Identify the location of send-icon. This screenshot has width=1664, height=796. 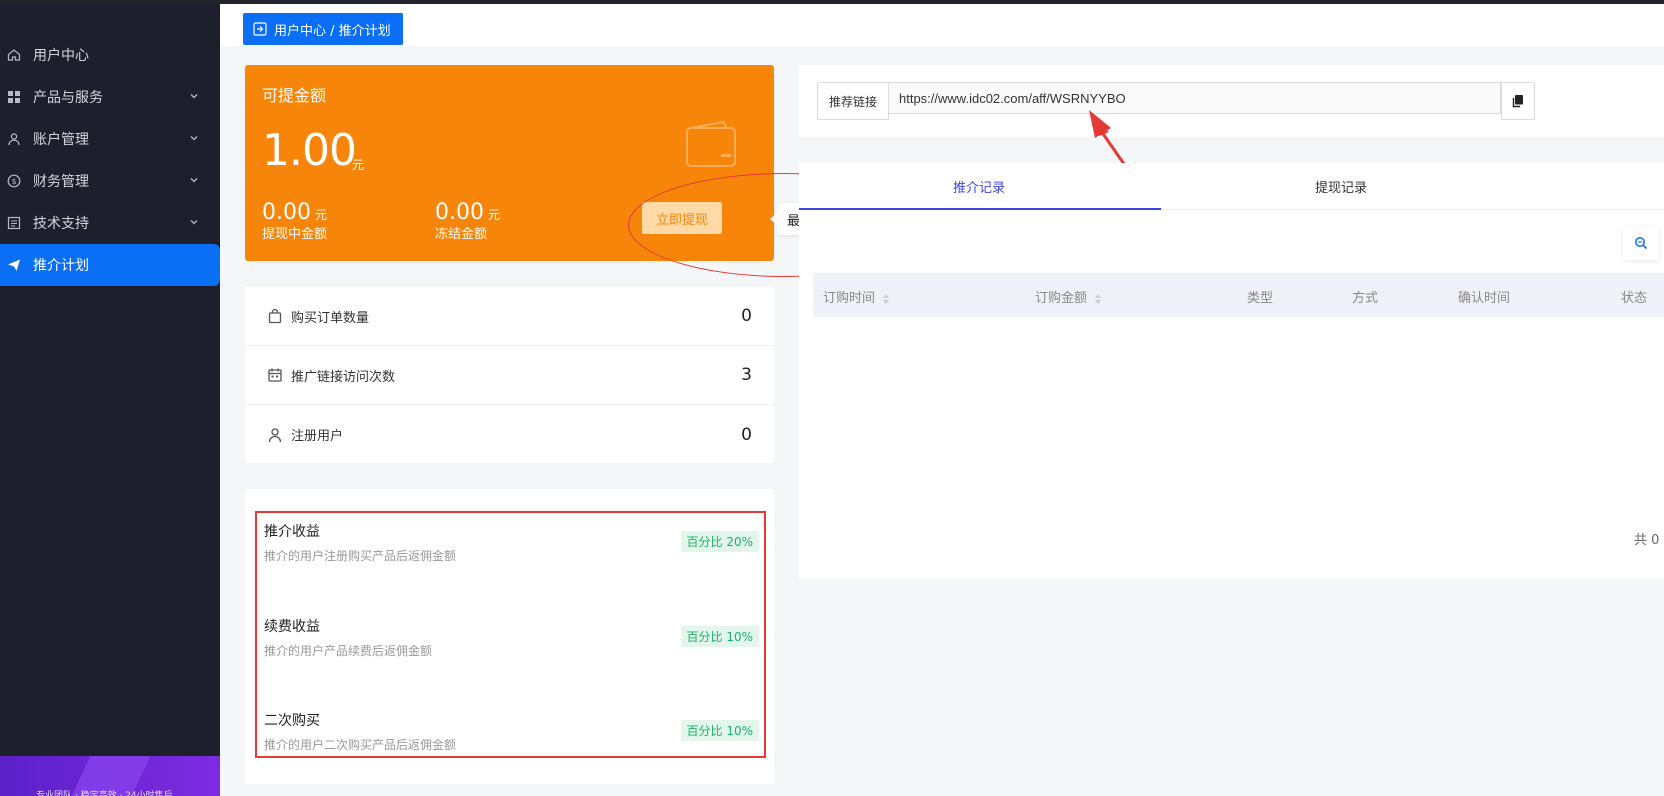
(14, 265).